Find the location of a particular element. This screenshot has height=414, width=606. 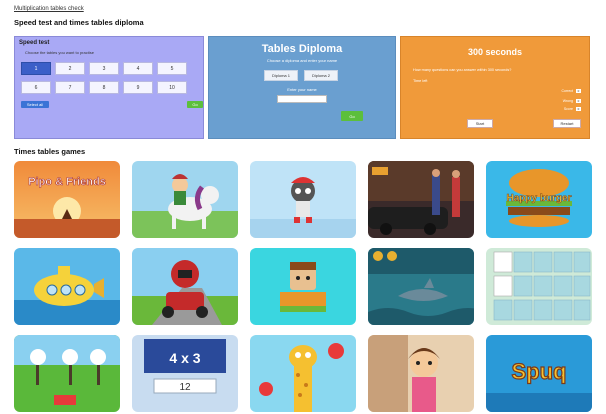

table-option: 1 is located at coordinates (36, 68).